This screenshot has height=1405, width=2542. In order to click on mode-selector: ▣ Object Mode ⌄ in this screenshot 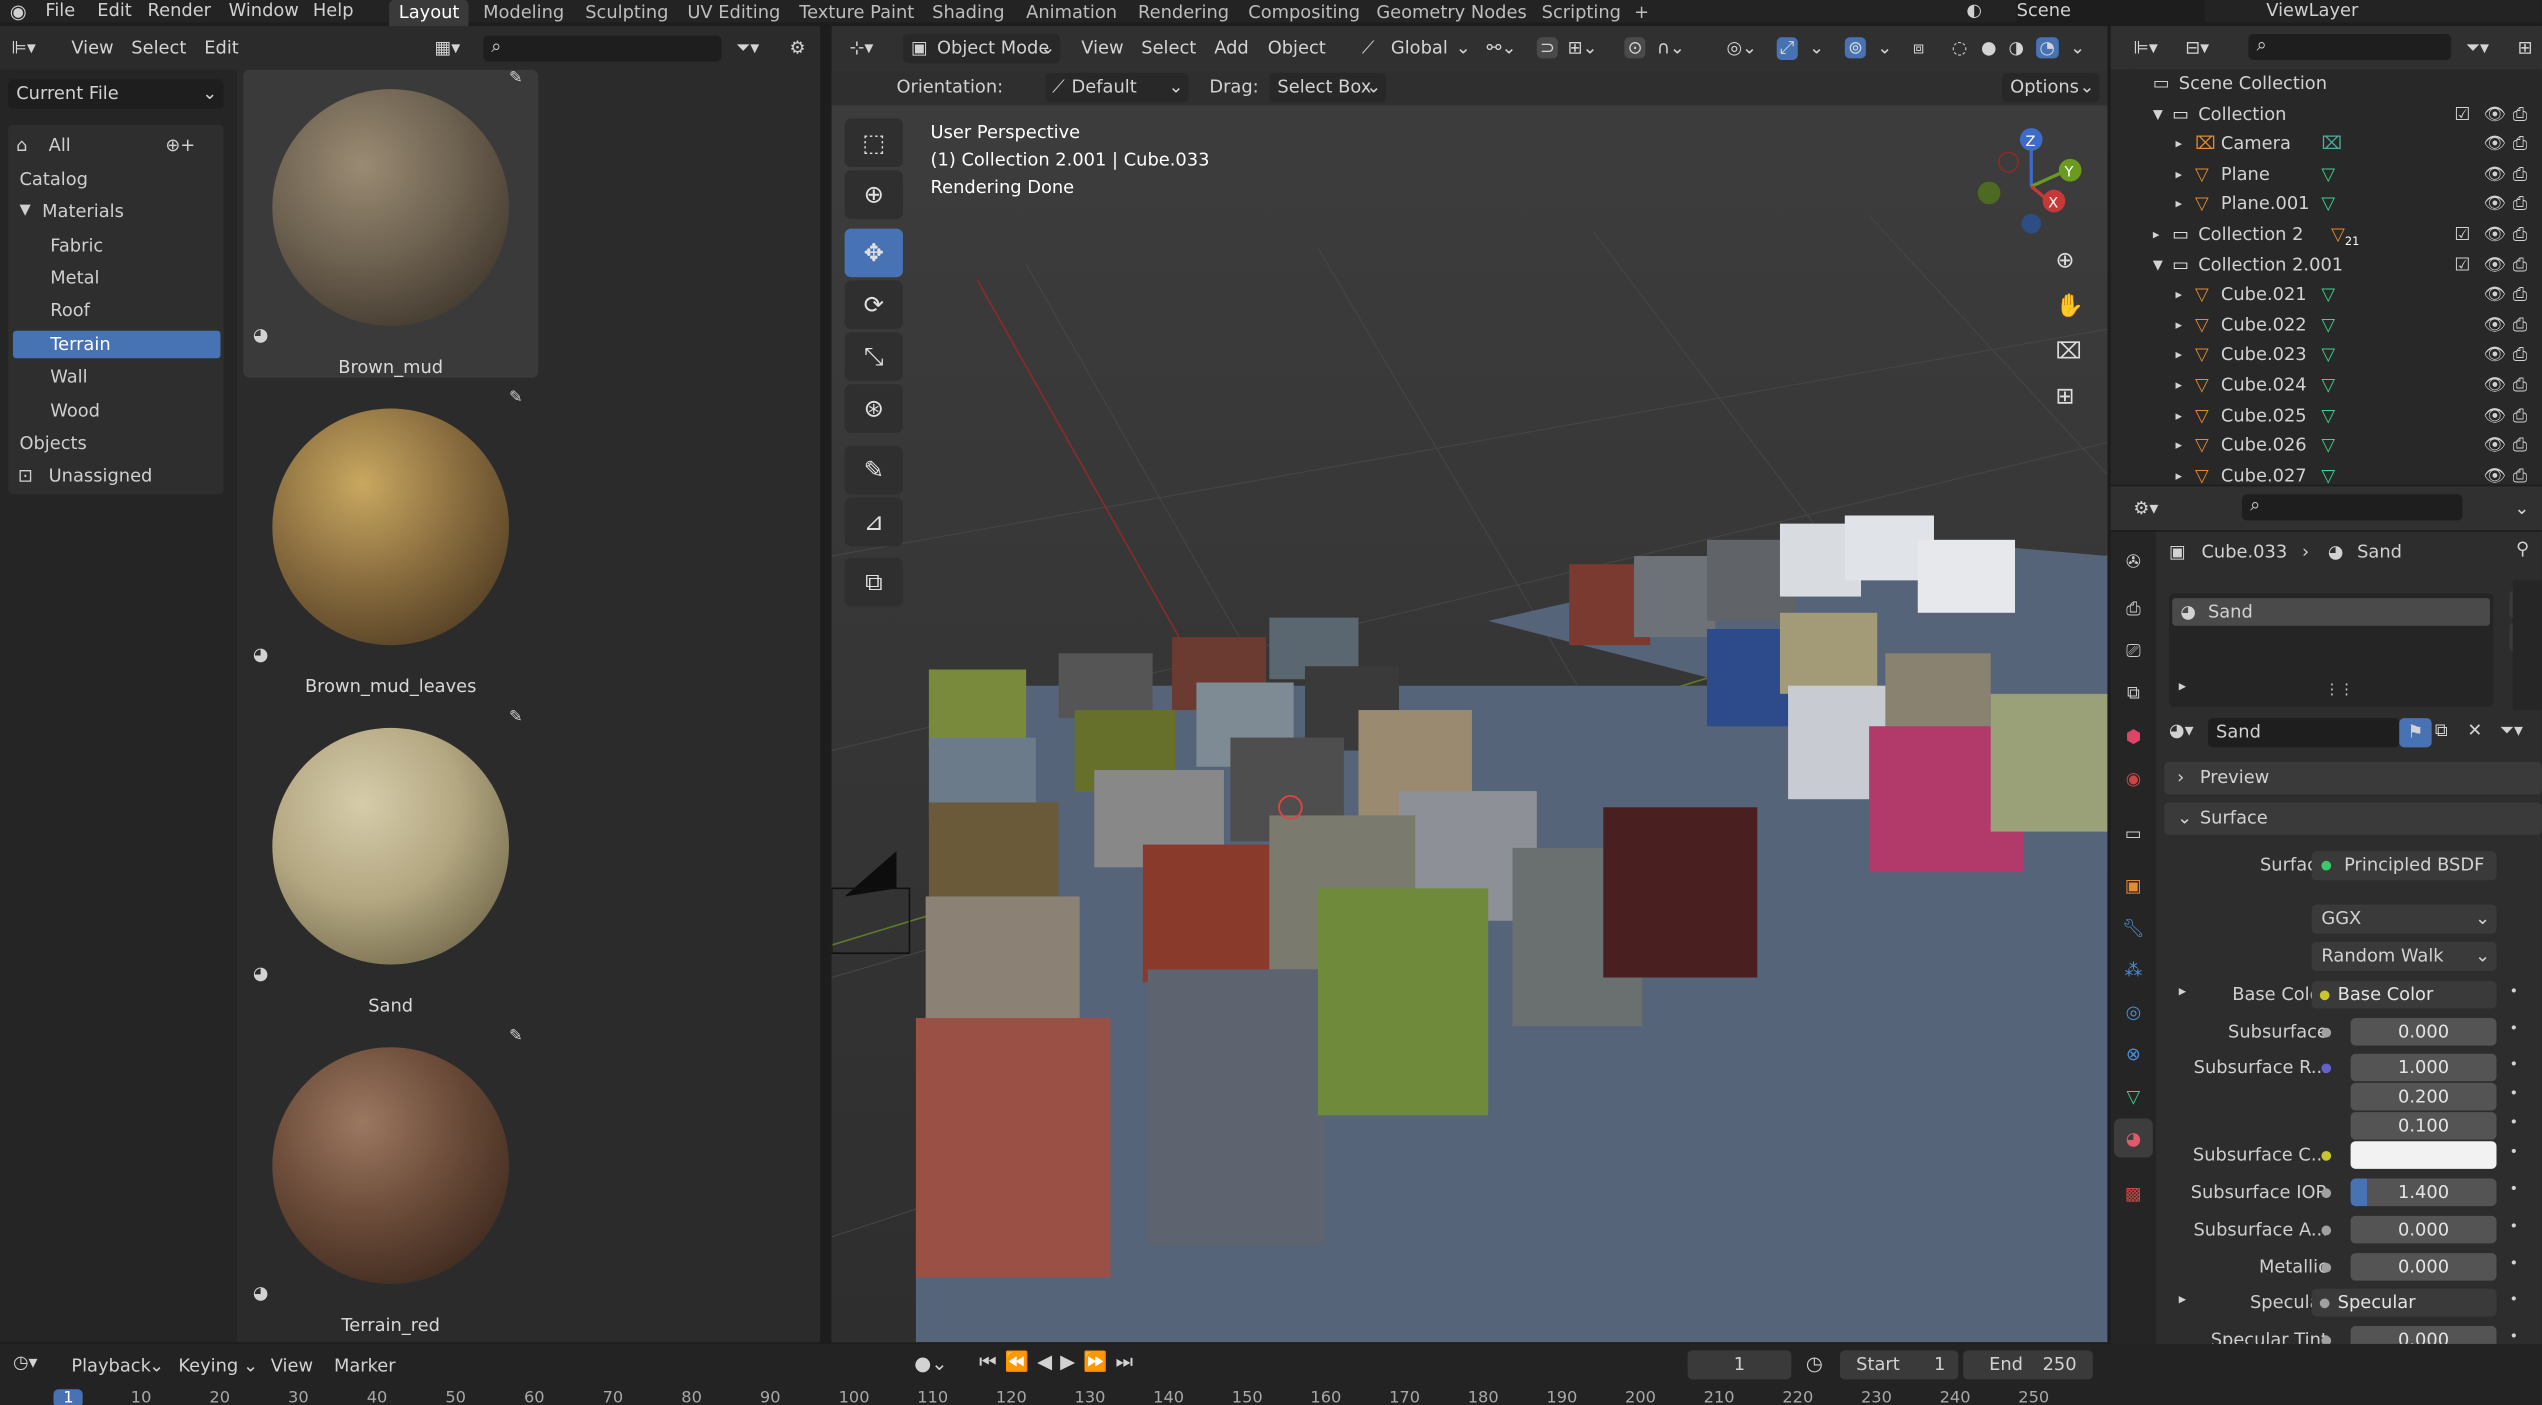, I will do `click(981, 49)`.